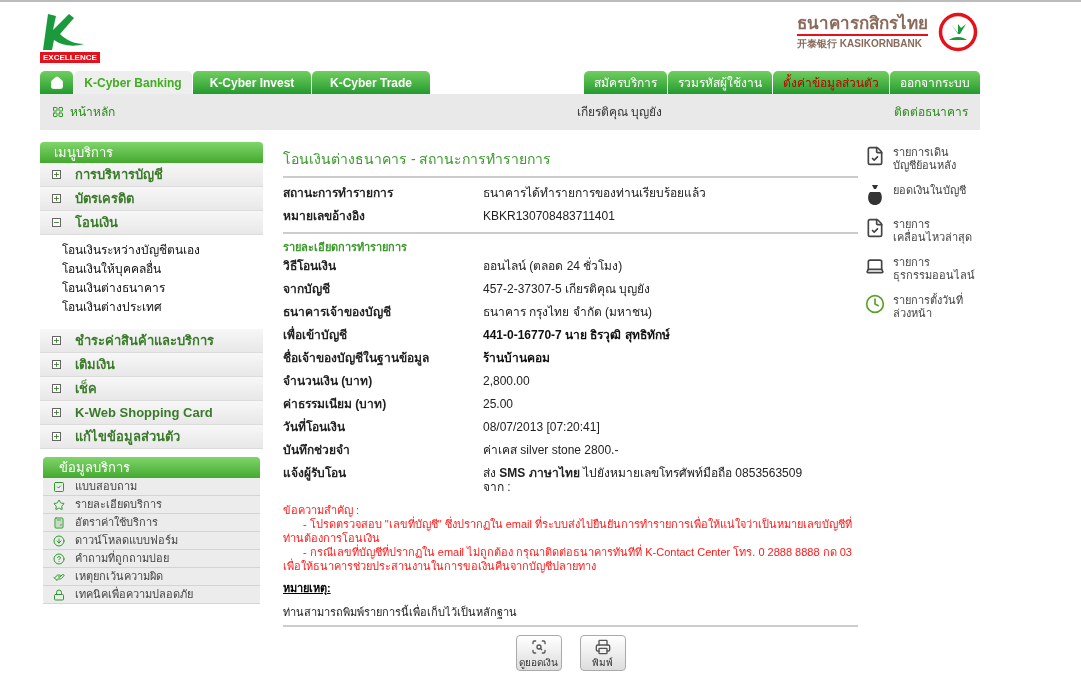  What do you see at coordinates (345, 247) in the screenshot?
I see `section-title: รายละเอียดการทำรายการ` at bounding box center [345, 247].